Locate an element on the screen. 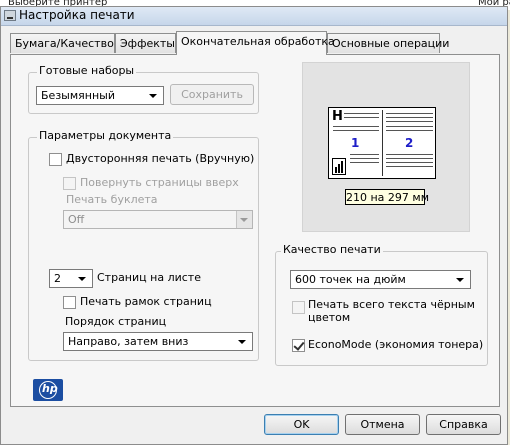  resolution-select: 600 точек на дюйм is located at coordinates (380, 279).